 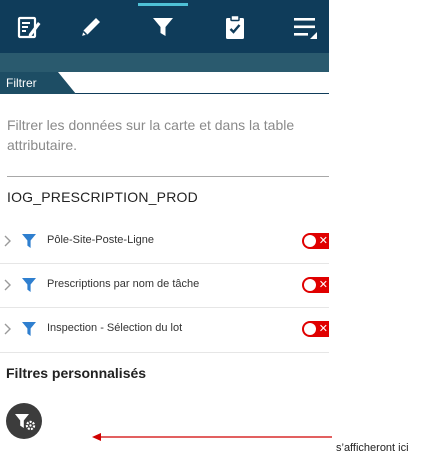 I want to click on clipboard-check-icon, so click(x=235, y=26).